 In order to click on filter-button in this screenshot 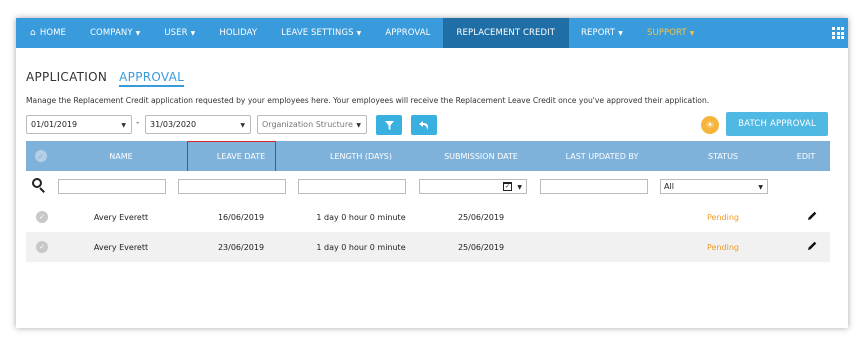, I will do `click(389, 125)`.